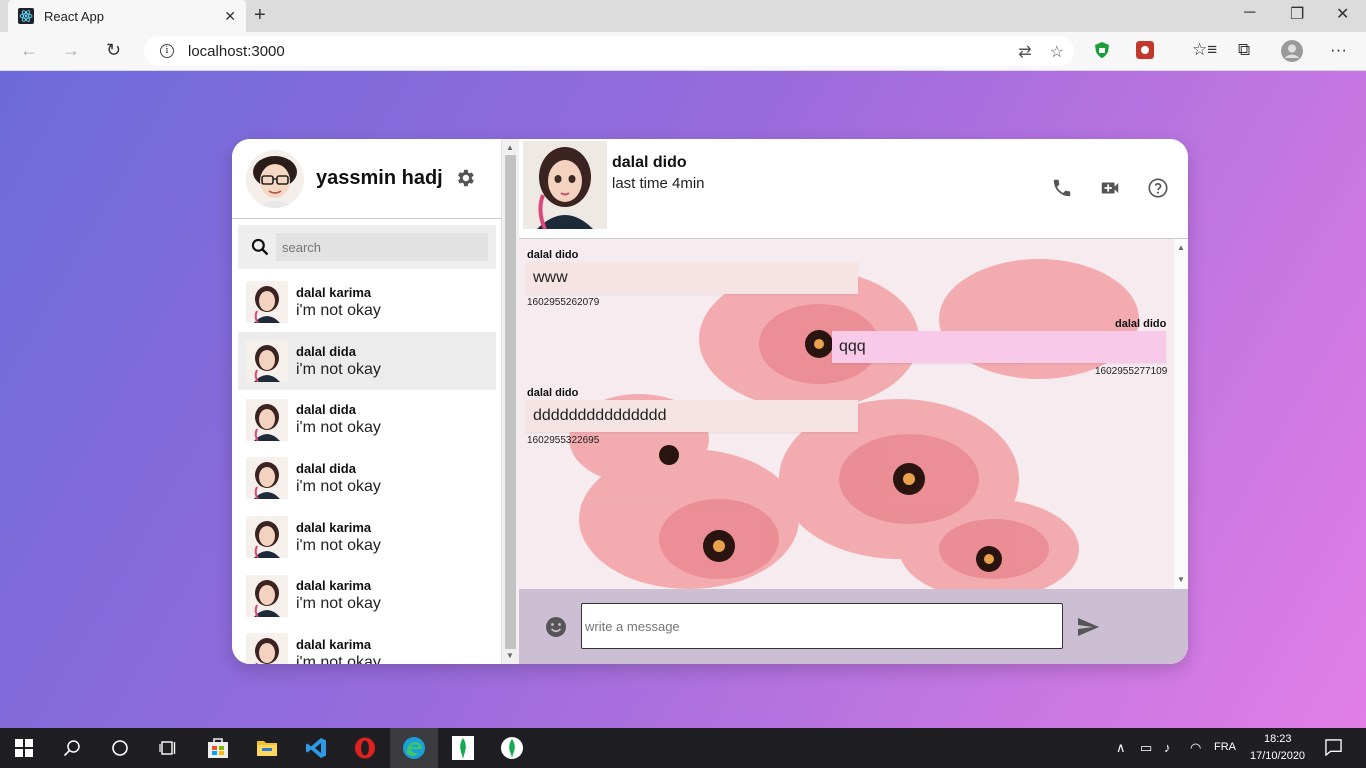 Image resolution: width=1366 pixels, height=768 pixels. What do you see at coordinates (168, 748) in the screenshot?
I see `task-view-icon` at bounding box center [168, 748].